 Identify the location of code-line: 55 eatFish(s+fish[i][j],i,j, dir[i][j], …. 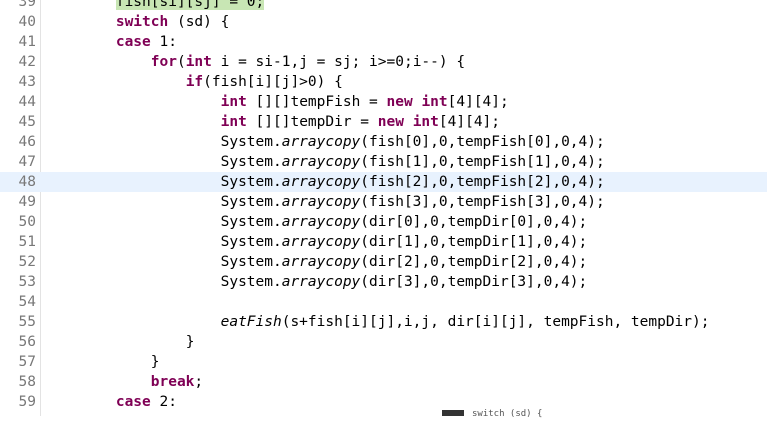
(383, 322).